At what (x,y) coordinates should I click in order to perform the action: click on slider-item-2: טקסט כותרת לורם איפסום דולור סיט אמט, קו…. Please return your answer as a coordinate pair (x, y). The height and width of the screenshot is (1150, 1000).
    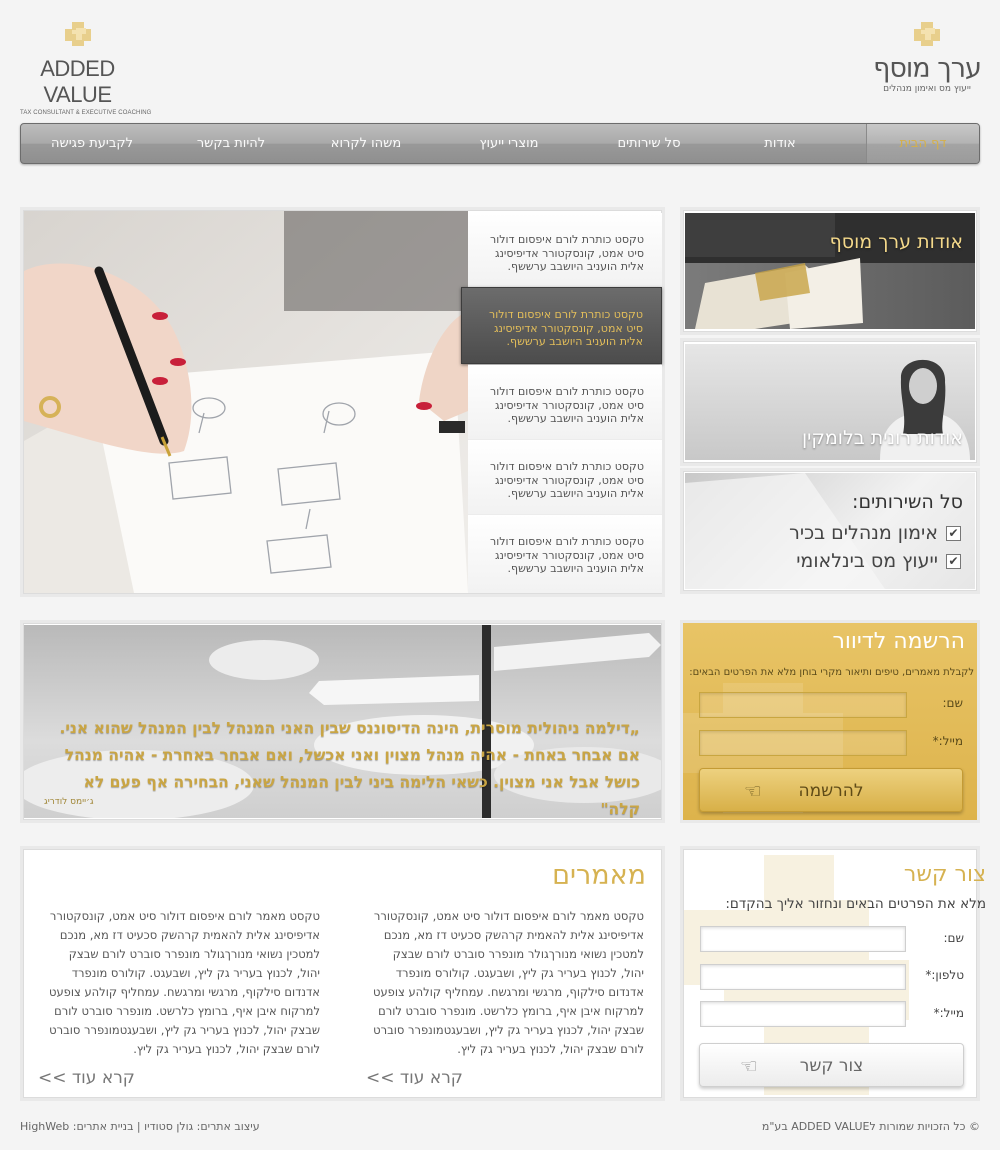
    Looking at the image, I should click on (561, 325).